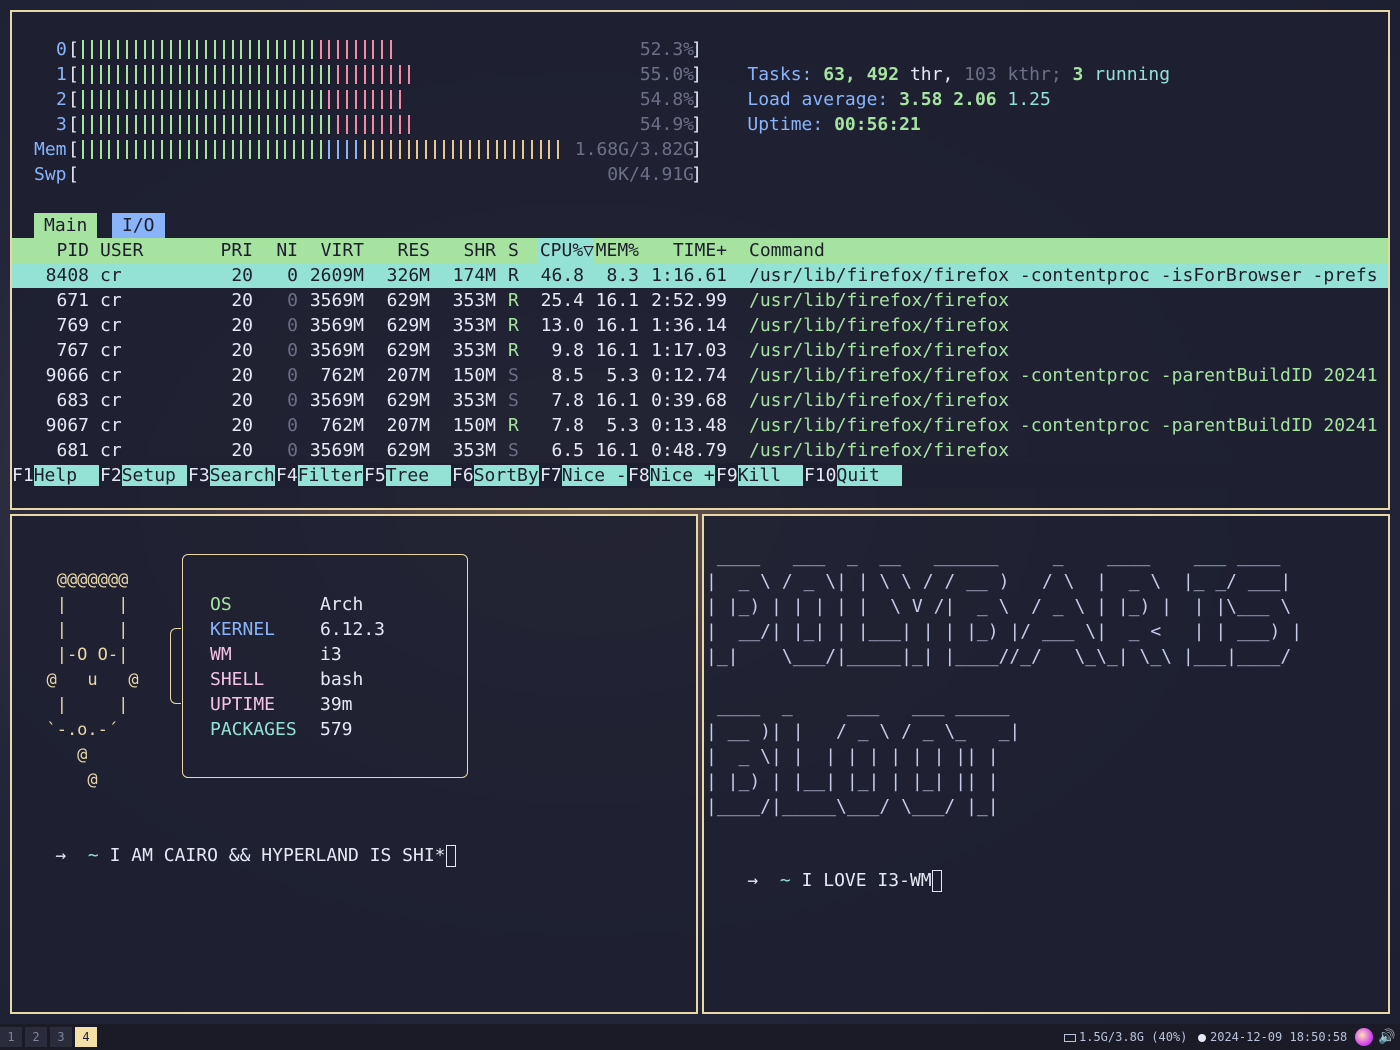 Image resolution: width=1400 pixels, height=1050 pixels. What do you see at coordinates (562, 275) in the screenshot?
I see `cell-cpu: 46.8` at bounding box center [562, 275].